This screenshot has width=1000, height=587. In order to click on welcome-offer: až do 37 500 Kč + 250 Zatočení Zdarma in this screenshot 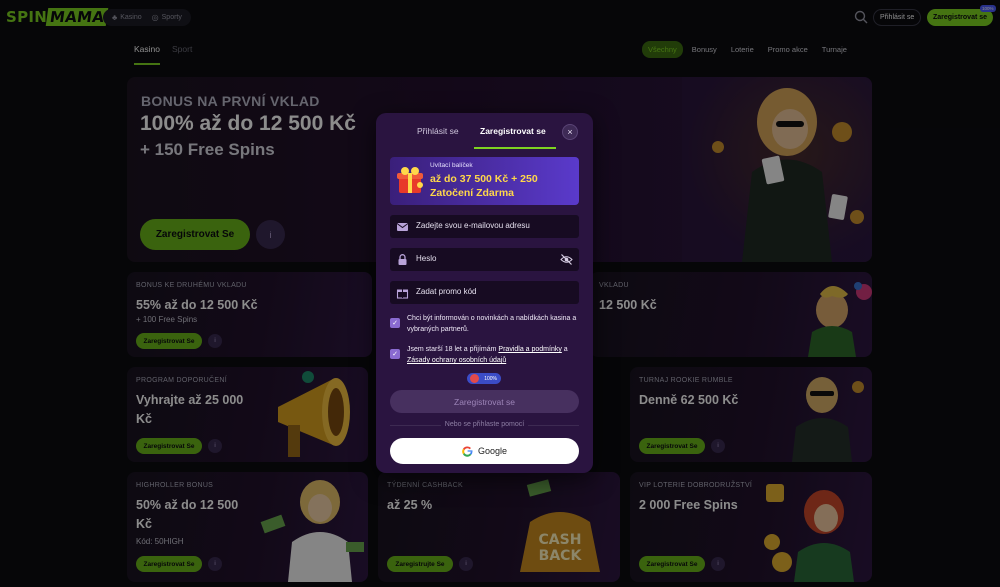, I will do `click(484, 186)`.